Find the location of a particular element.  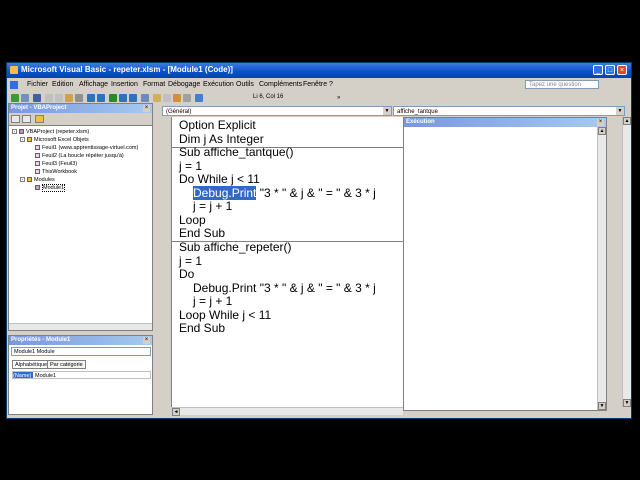

properties-panel-close-icon: × is located at coordinates (146, 340).